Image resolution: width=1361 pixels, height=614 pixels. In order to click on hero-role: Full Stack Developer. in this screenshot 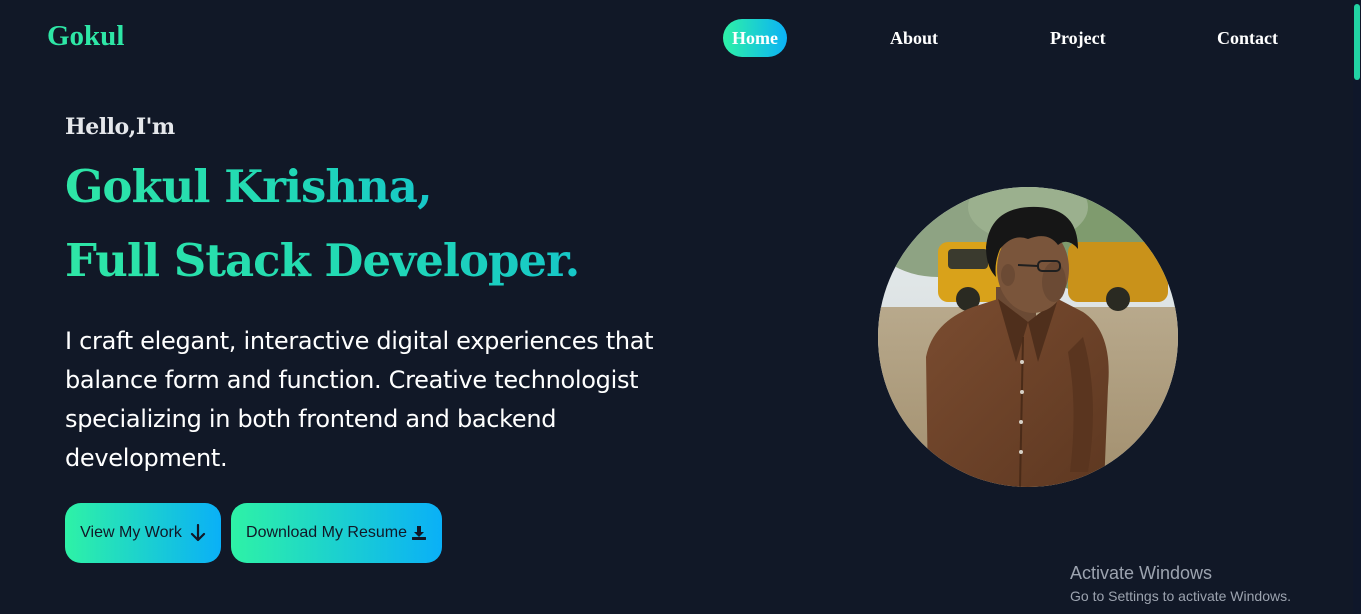, I will do `click(322, 260)`.